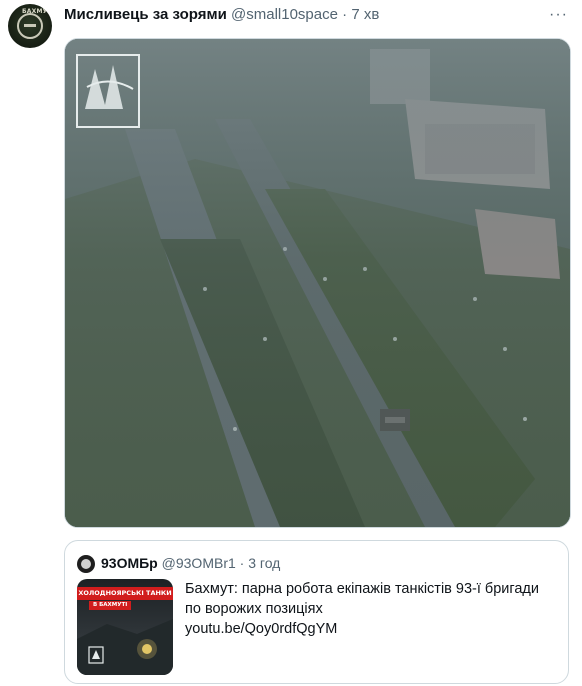 The height and width of the screenshot is (686, 582). What do you see at coordinates (129, 563) in the screenshot?
I see `quoted-author-name: 93ОМБр` at bounding box center [129, 563].